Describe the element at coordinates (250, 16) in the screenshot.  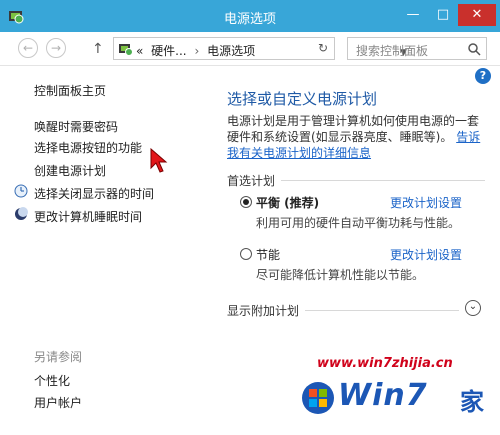
I see `title-bar: 电源选项 — □ ✕` at that location.